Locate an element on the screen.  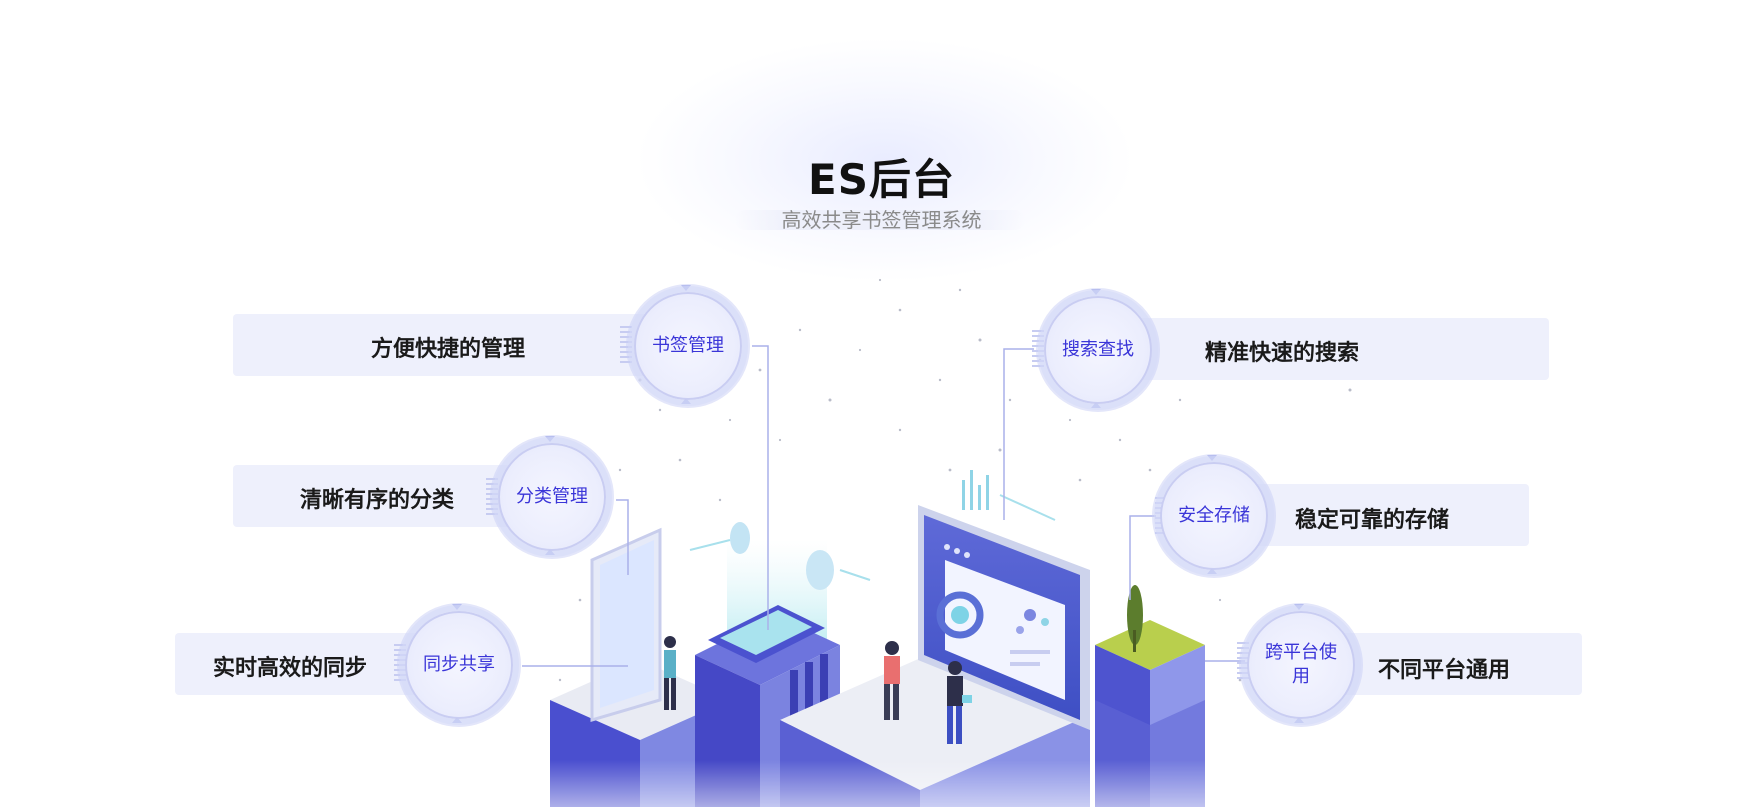
feature-badge-label: 跨平台使用 is located at coordinates (1301, 664).